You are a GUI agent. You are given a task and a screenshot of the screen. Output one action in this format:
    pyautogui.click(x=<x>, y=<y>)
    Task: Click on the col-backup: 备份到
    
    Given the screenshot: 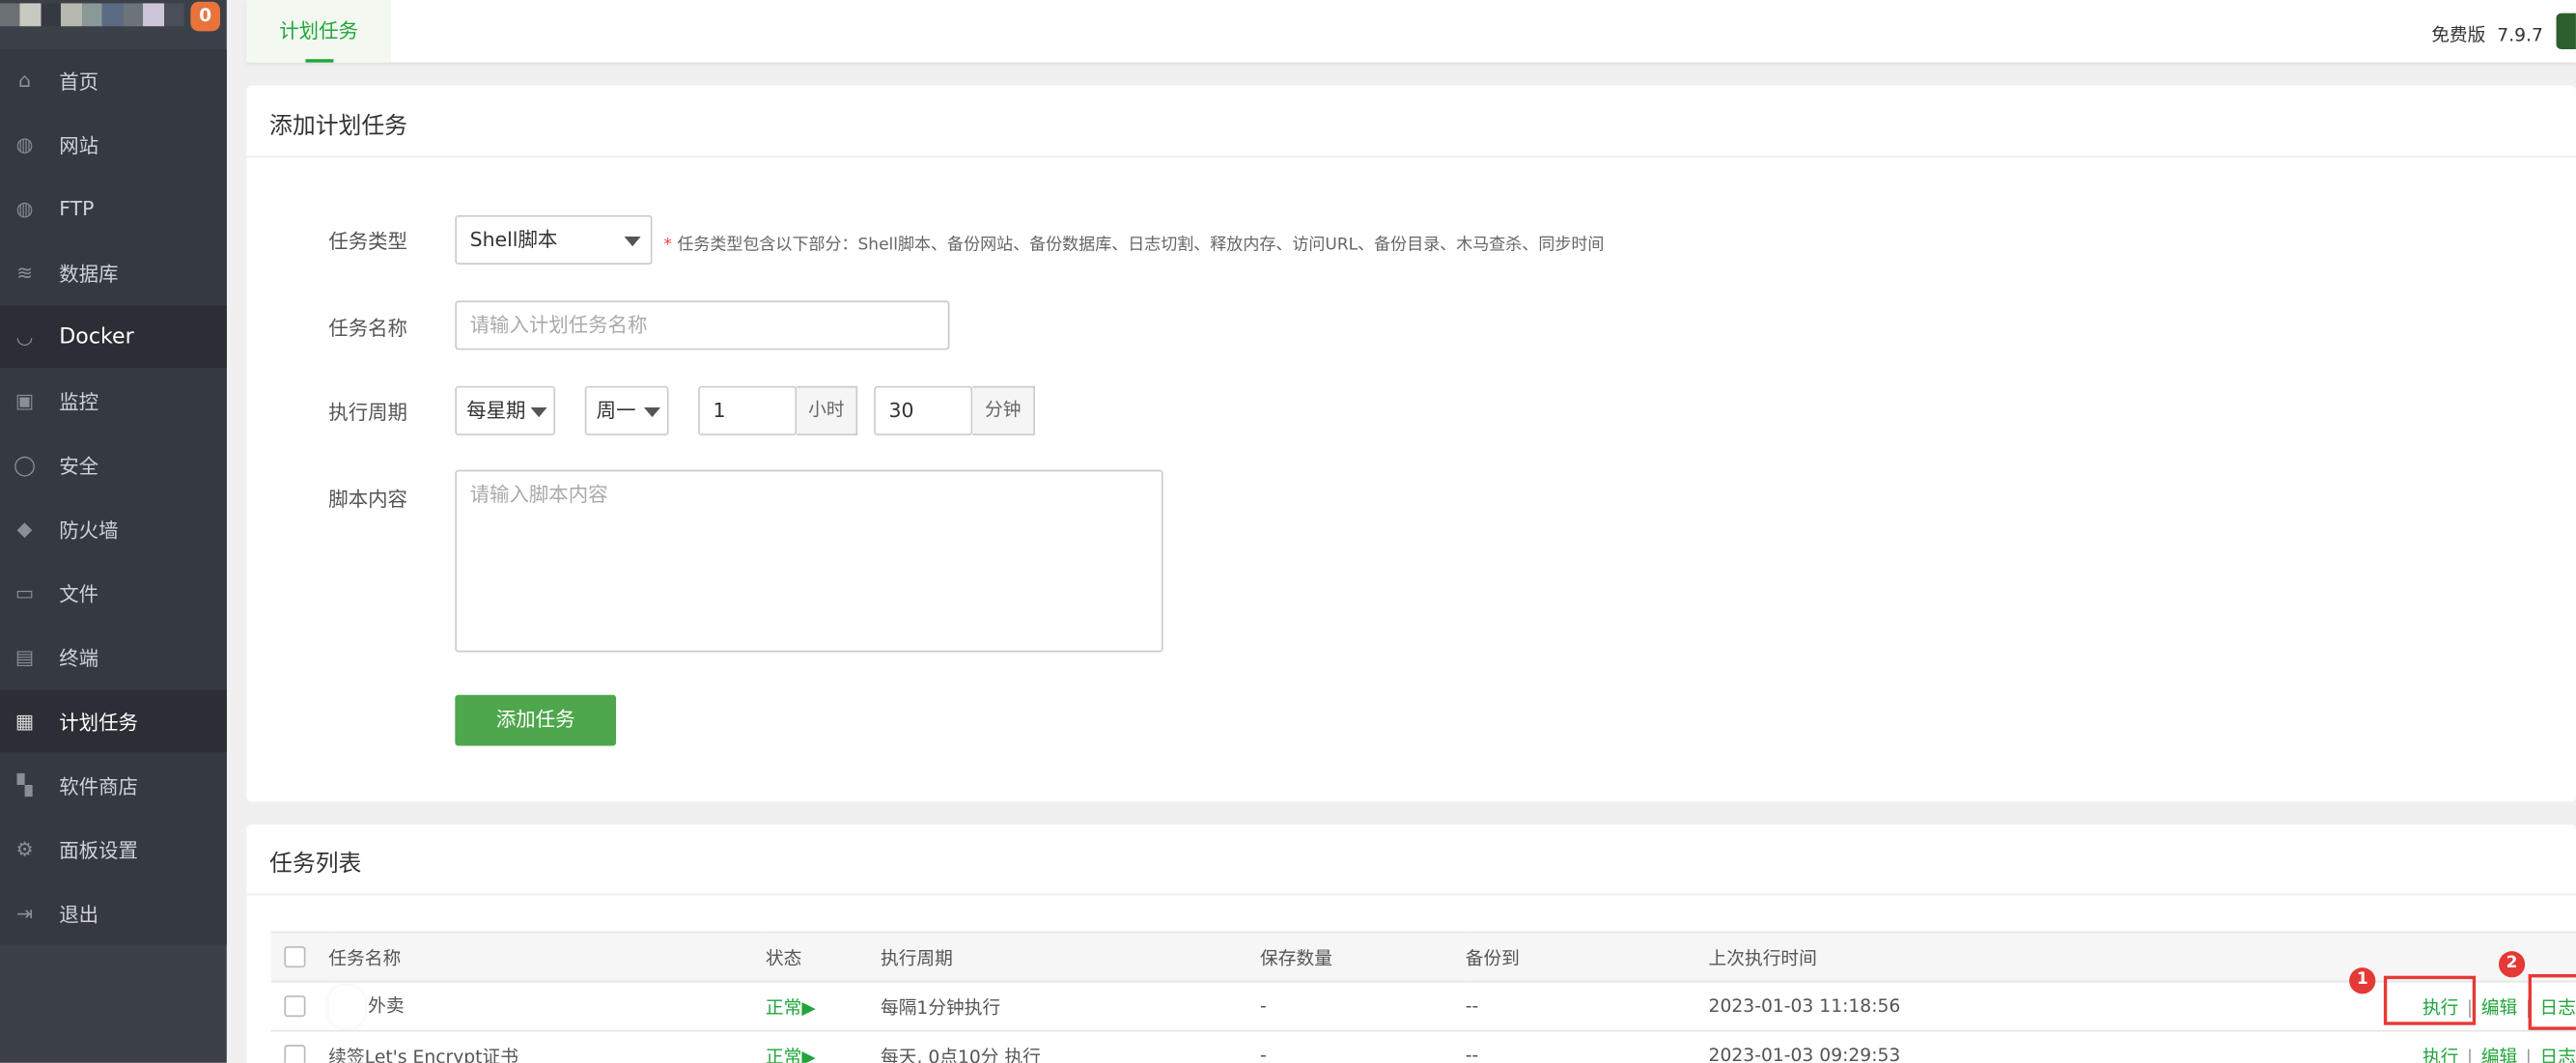 What is the action you would take?
    pyautogui.click(x=1587, y=957)
    